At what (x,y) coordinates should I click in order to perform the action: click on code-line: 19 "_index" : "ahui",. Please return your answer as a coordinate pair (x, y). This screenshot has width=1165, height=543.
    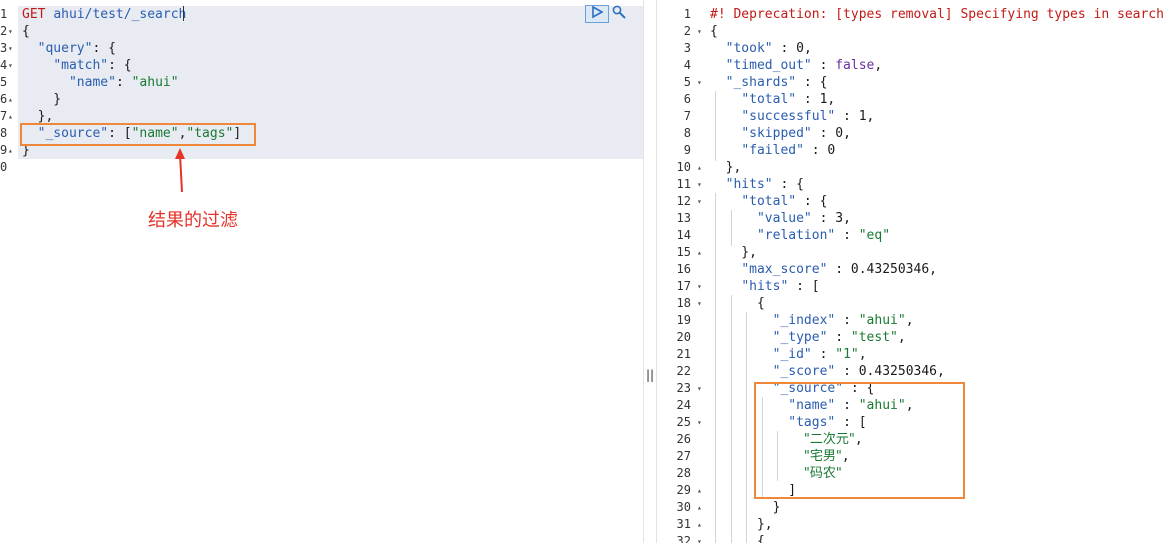
    Looking at the image, I should click on (911, 320).